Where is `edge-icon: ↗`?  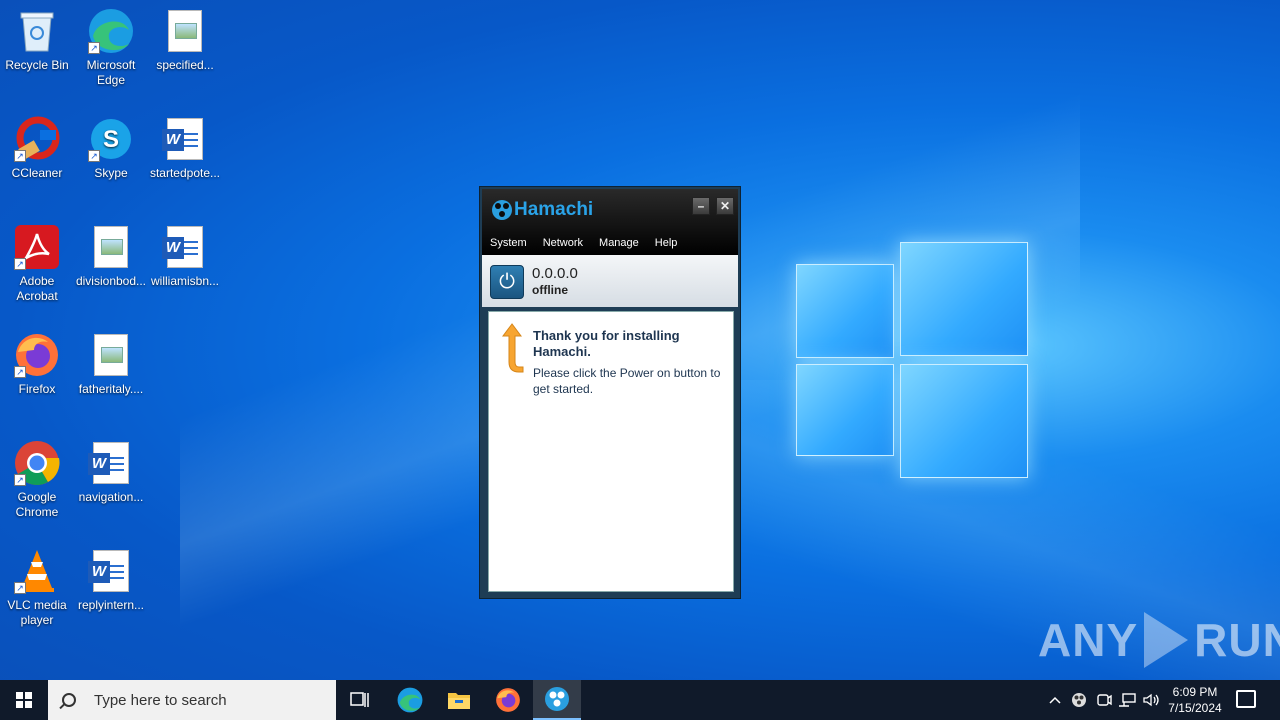 edge-icon: ↗ is located at coordinates (111, 31).